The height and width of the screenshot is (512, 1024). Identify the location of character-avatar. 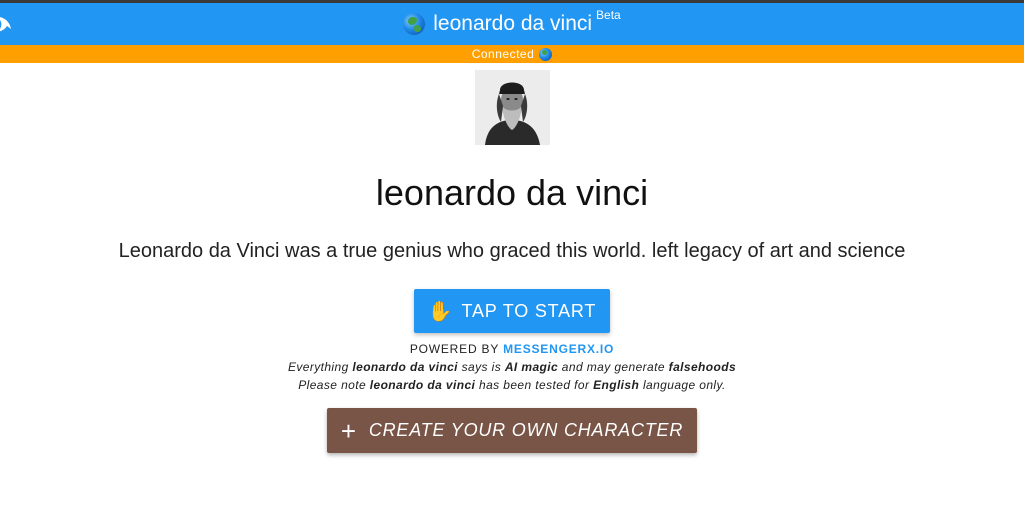
(512, 107).